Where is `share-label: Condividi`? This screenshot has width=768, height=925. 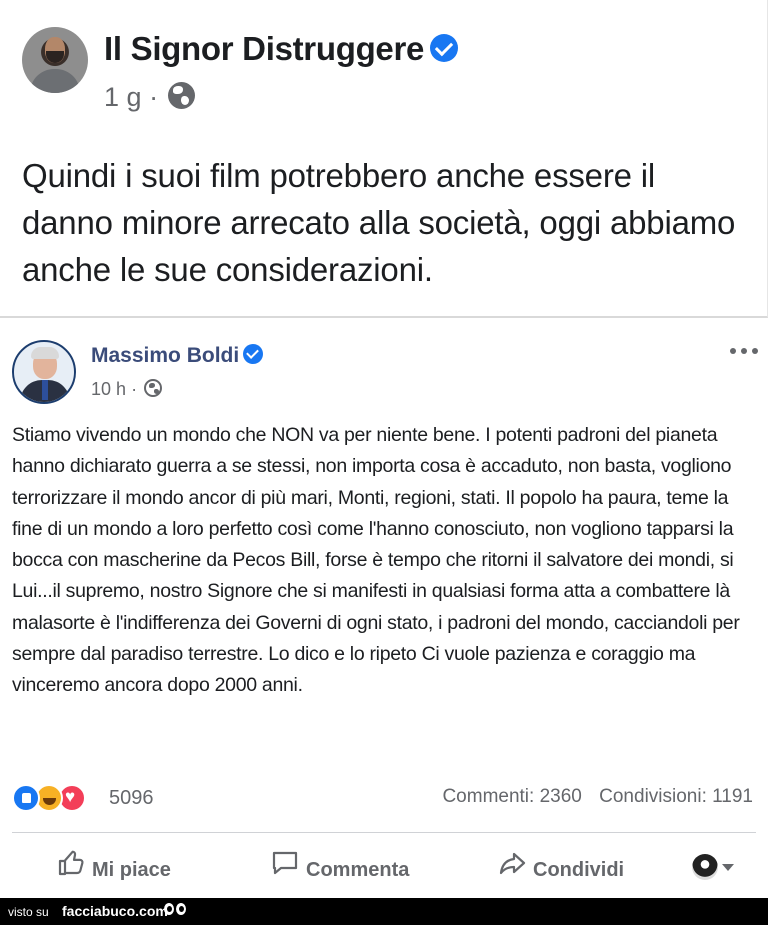 share-label: Condividi is located at coordinates (579, 870).